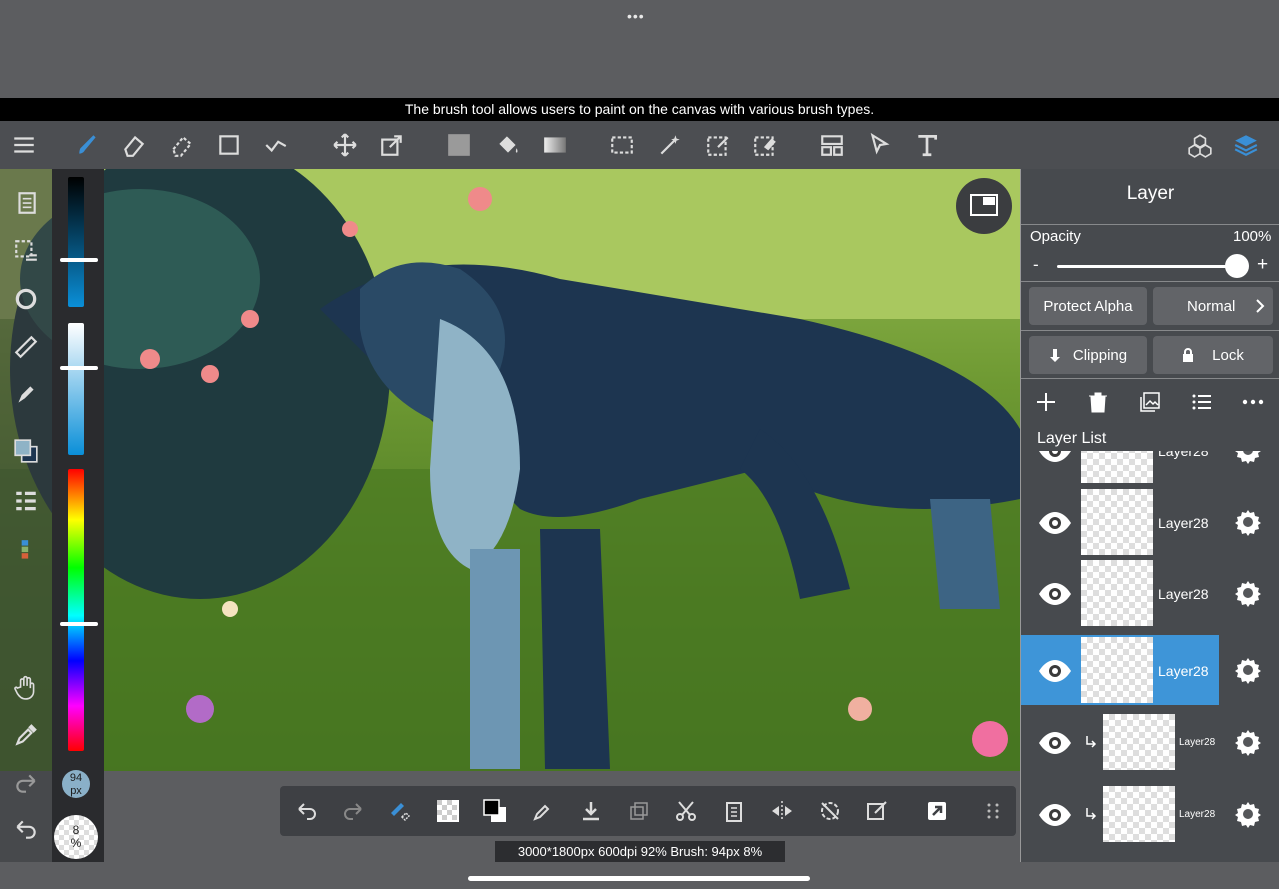 This screenshot has height=889, width=1279. Describe the element at coordinates (555, 145) in the screenshot. I see `gradient-tool-icon` at that location.